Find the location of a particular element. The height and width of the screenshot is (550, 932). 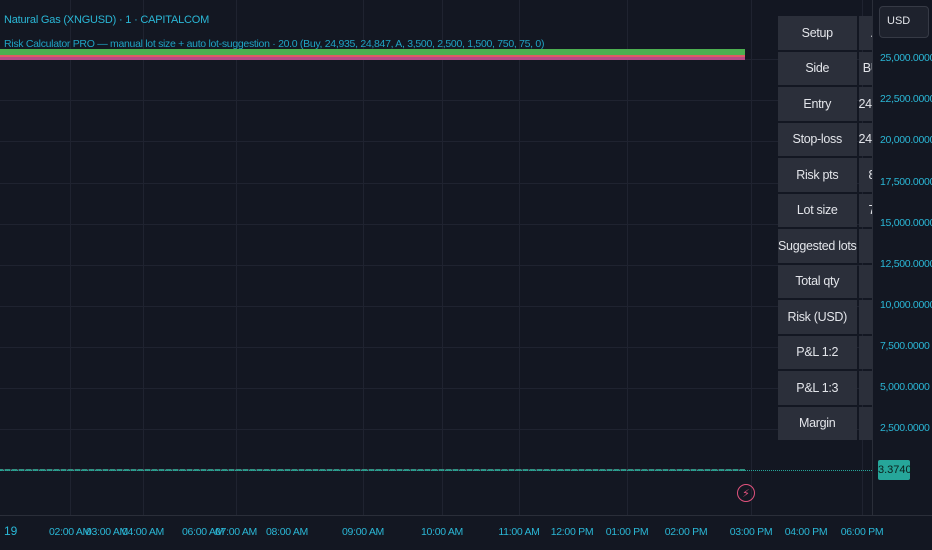

lightning-bolt-icon: ⚡ is located at coordinates (746, 493).